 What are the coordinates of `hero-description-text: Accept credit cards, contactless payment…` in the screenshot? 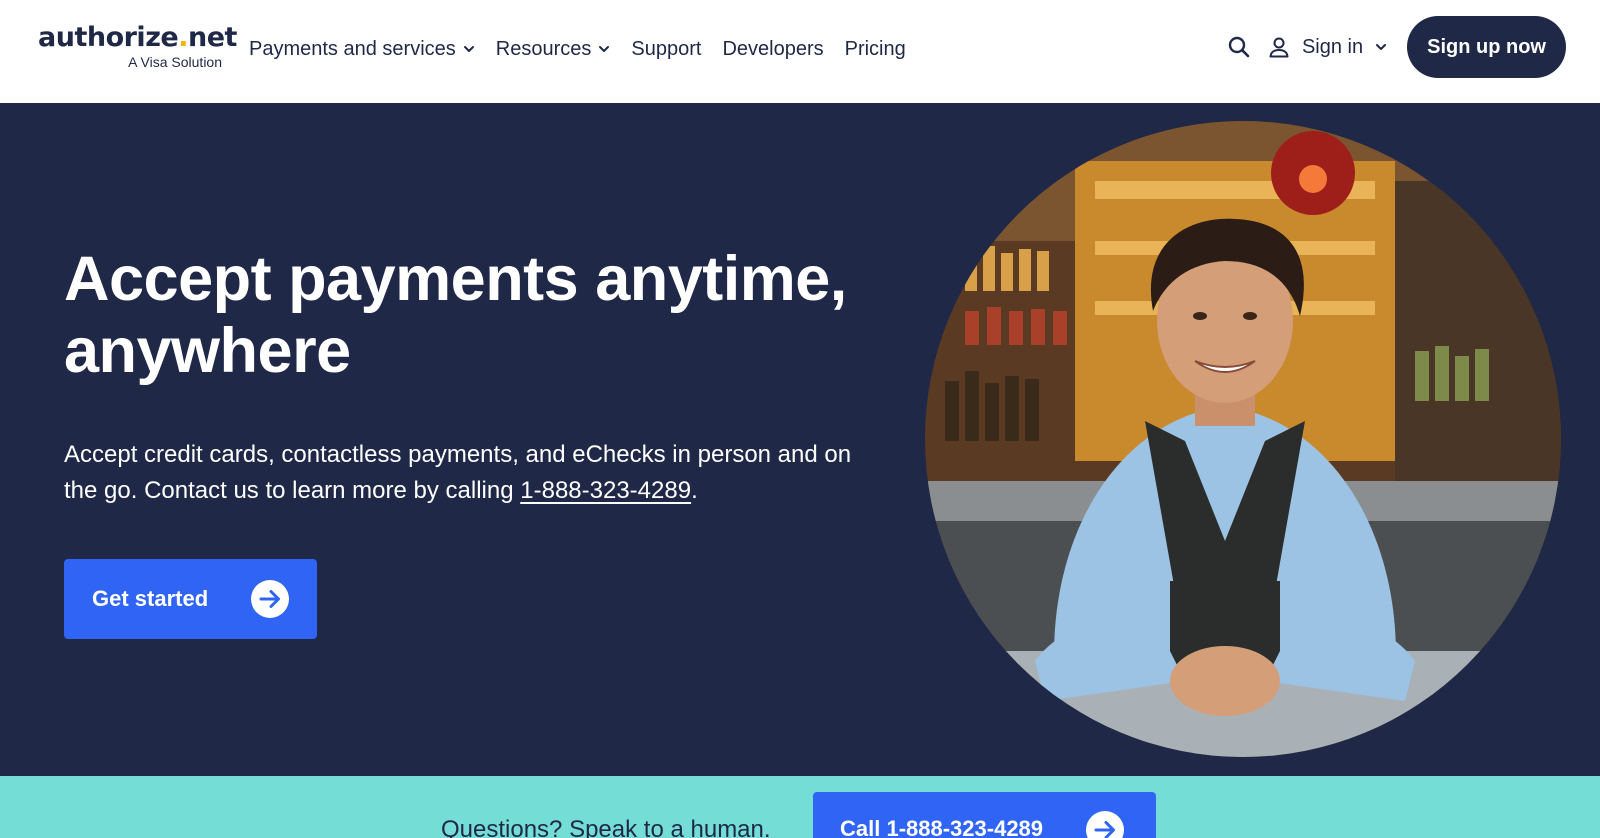 It's located at (458, 472).